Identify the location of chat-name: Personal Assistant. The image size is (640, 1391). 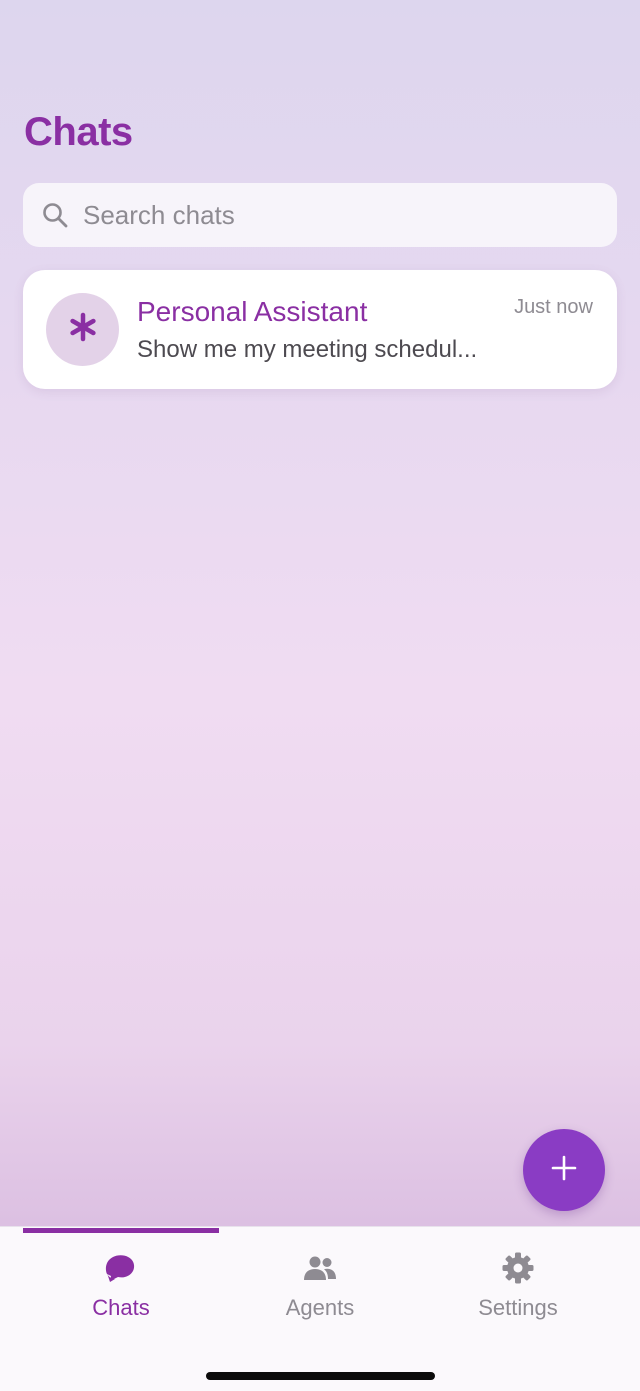
(252, 311).